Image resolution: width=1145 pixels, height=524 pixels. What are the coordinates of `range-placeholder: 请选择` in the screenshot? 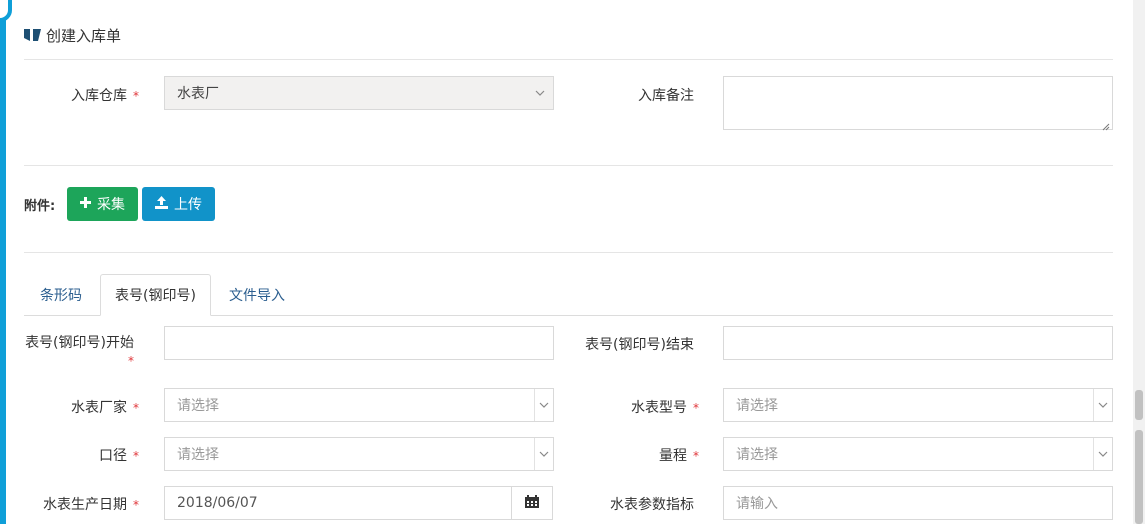 It's located at (757, 455).